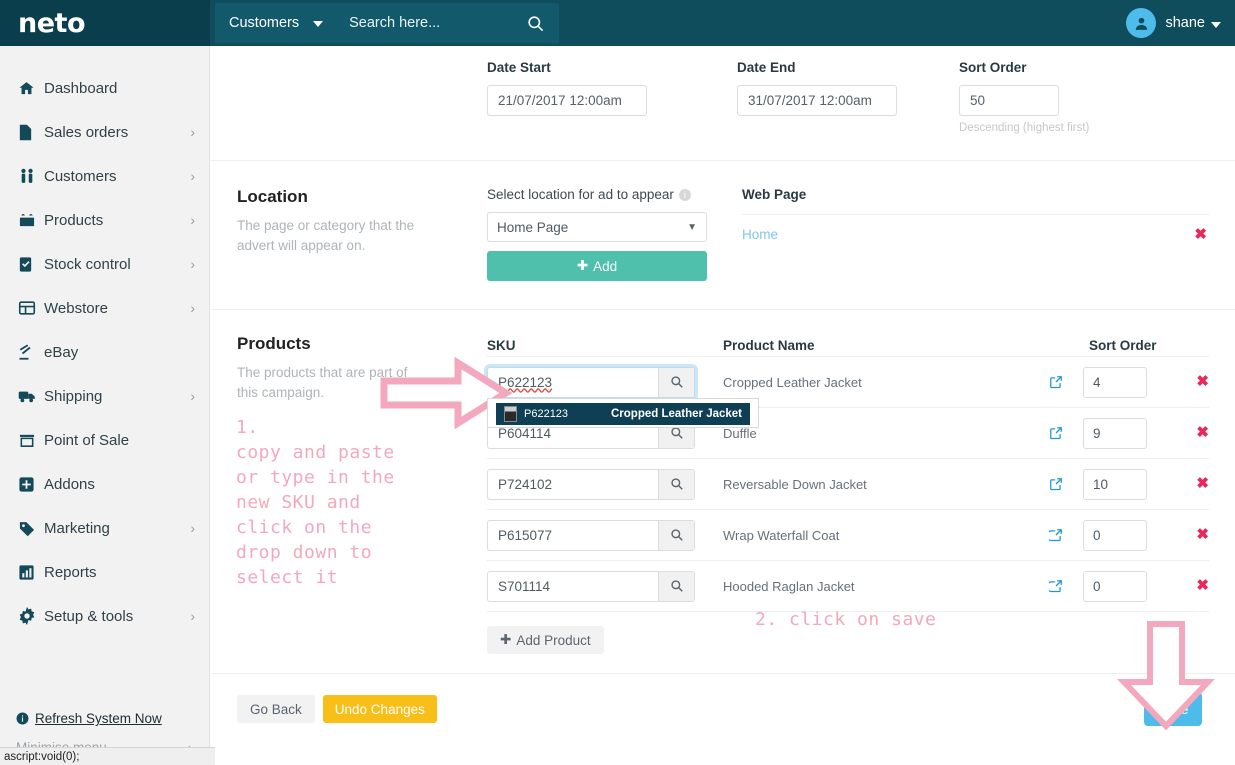 Image resolution: width=1235 pixels, height=765 pixels. Describe the element at coordinates (31, 616) in the screenshot. I see `gear-icon` at that location.